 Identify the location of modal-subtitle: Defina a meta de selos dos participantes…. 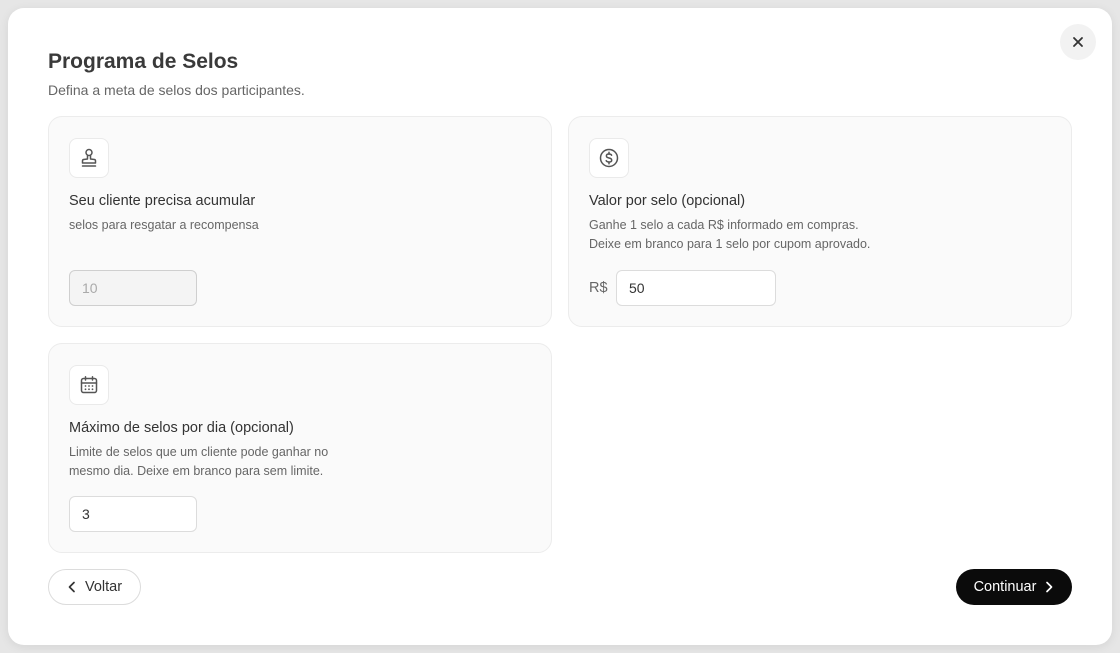
(176, 90).